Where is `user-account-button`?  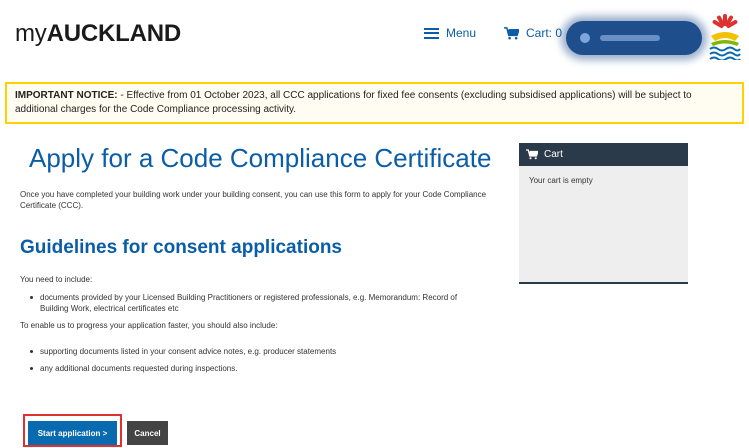
user-account-button is located at coordinates (634, 38).